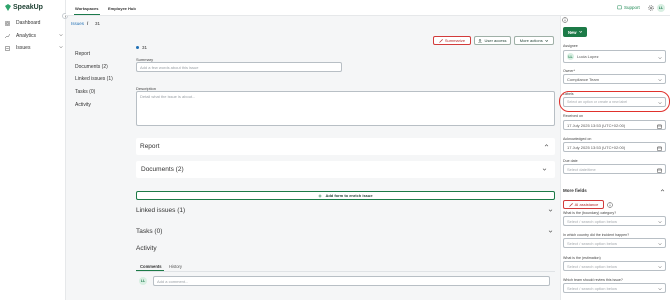  What do you see at coordinates (592, 243) in the screenshot?
I see `question-2-placeholder: Select / search option below` at bounding box center [592, 243].